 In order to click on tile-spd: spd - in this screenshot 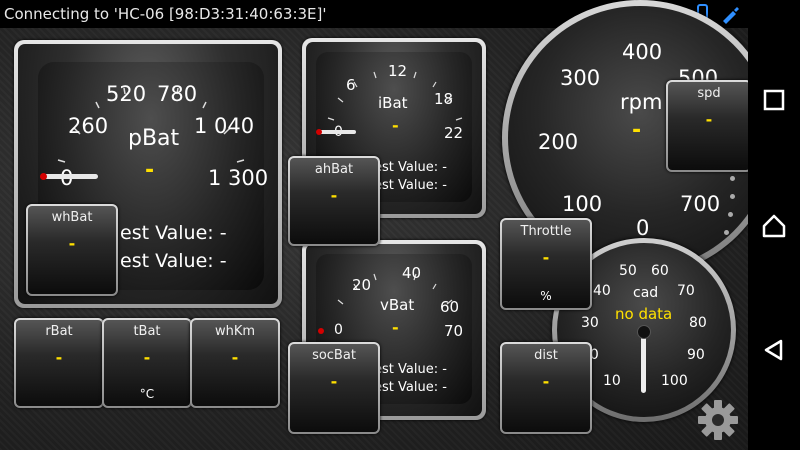, I will do `click(709, 126)`.